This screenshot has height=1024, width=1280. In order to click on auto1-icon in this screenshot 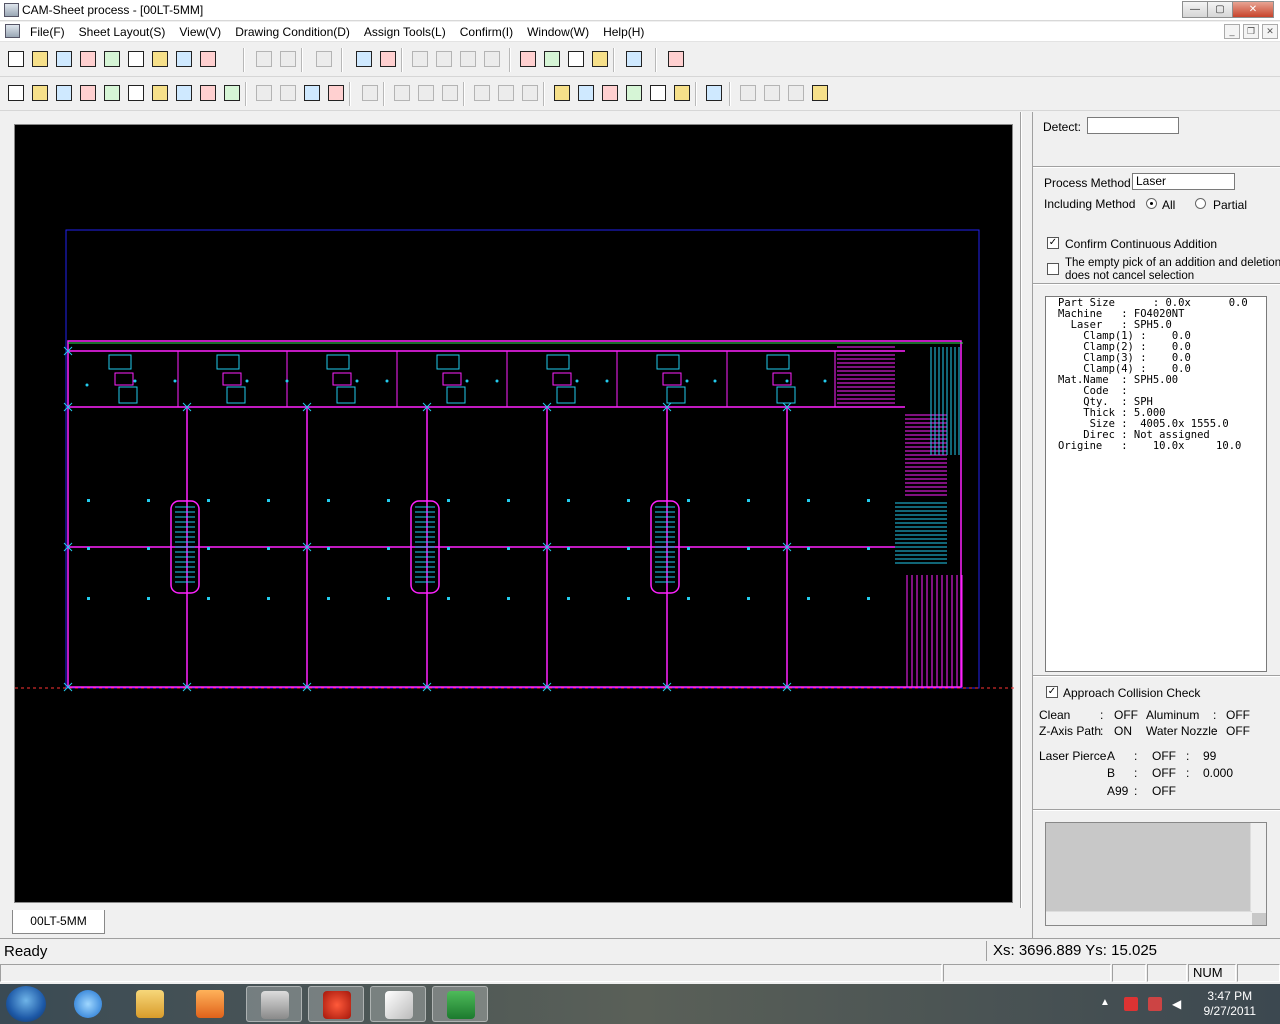, I will do `click(420, 59)`.